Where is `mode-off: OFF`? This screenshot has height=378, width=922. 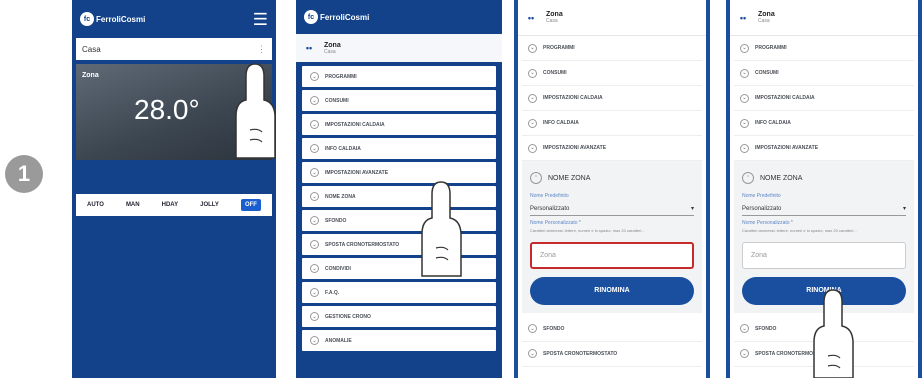
mode-off: OFF is located at coordinates (250, 205).